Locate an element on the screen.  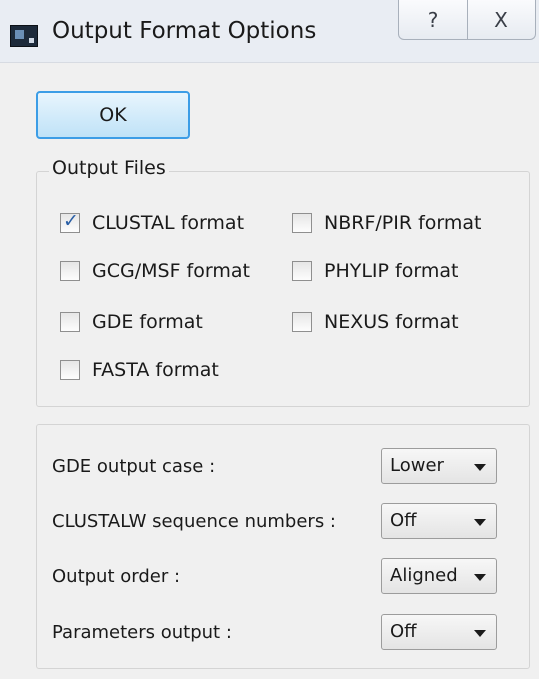
checkbox-clustal-format: ✓ CLUSTAL format is located at coordinates (152, 222).